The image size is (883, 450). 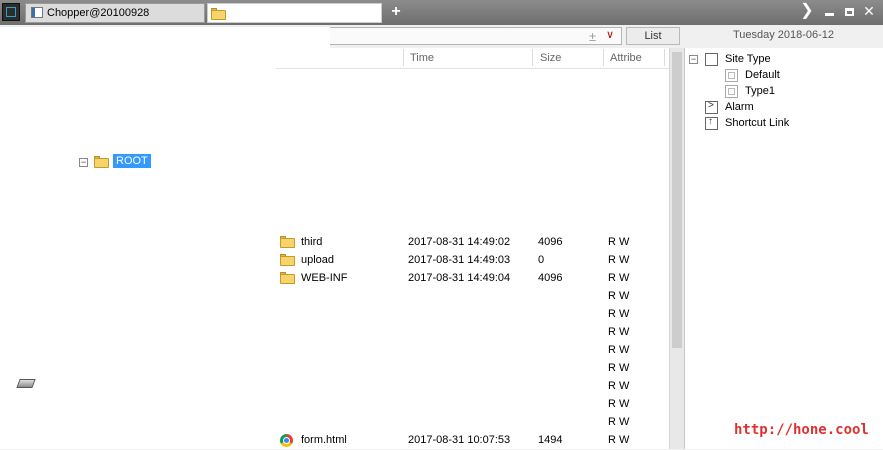 What do you see at coordinates (37, 12) in the screenshot?
I see `window-icon` at bounding box center [37, 12].